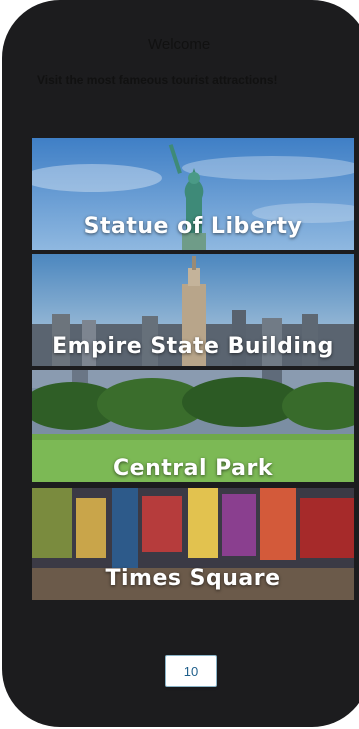 Image resolution: width=359 pixels, height=729 pixels. Describe the element at coordinates (193, 346) in the screenshot. I see `attraction-label: Empire State Building` at that location.